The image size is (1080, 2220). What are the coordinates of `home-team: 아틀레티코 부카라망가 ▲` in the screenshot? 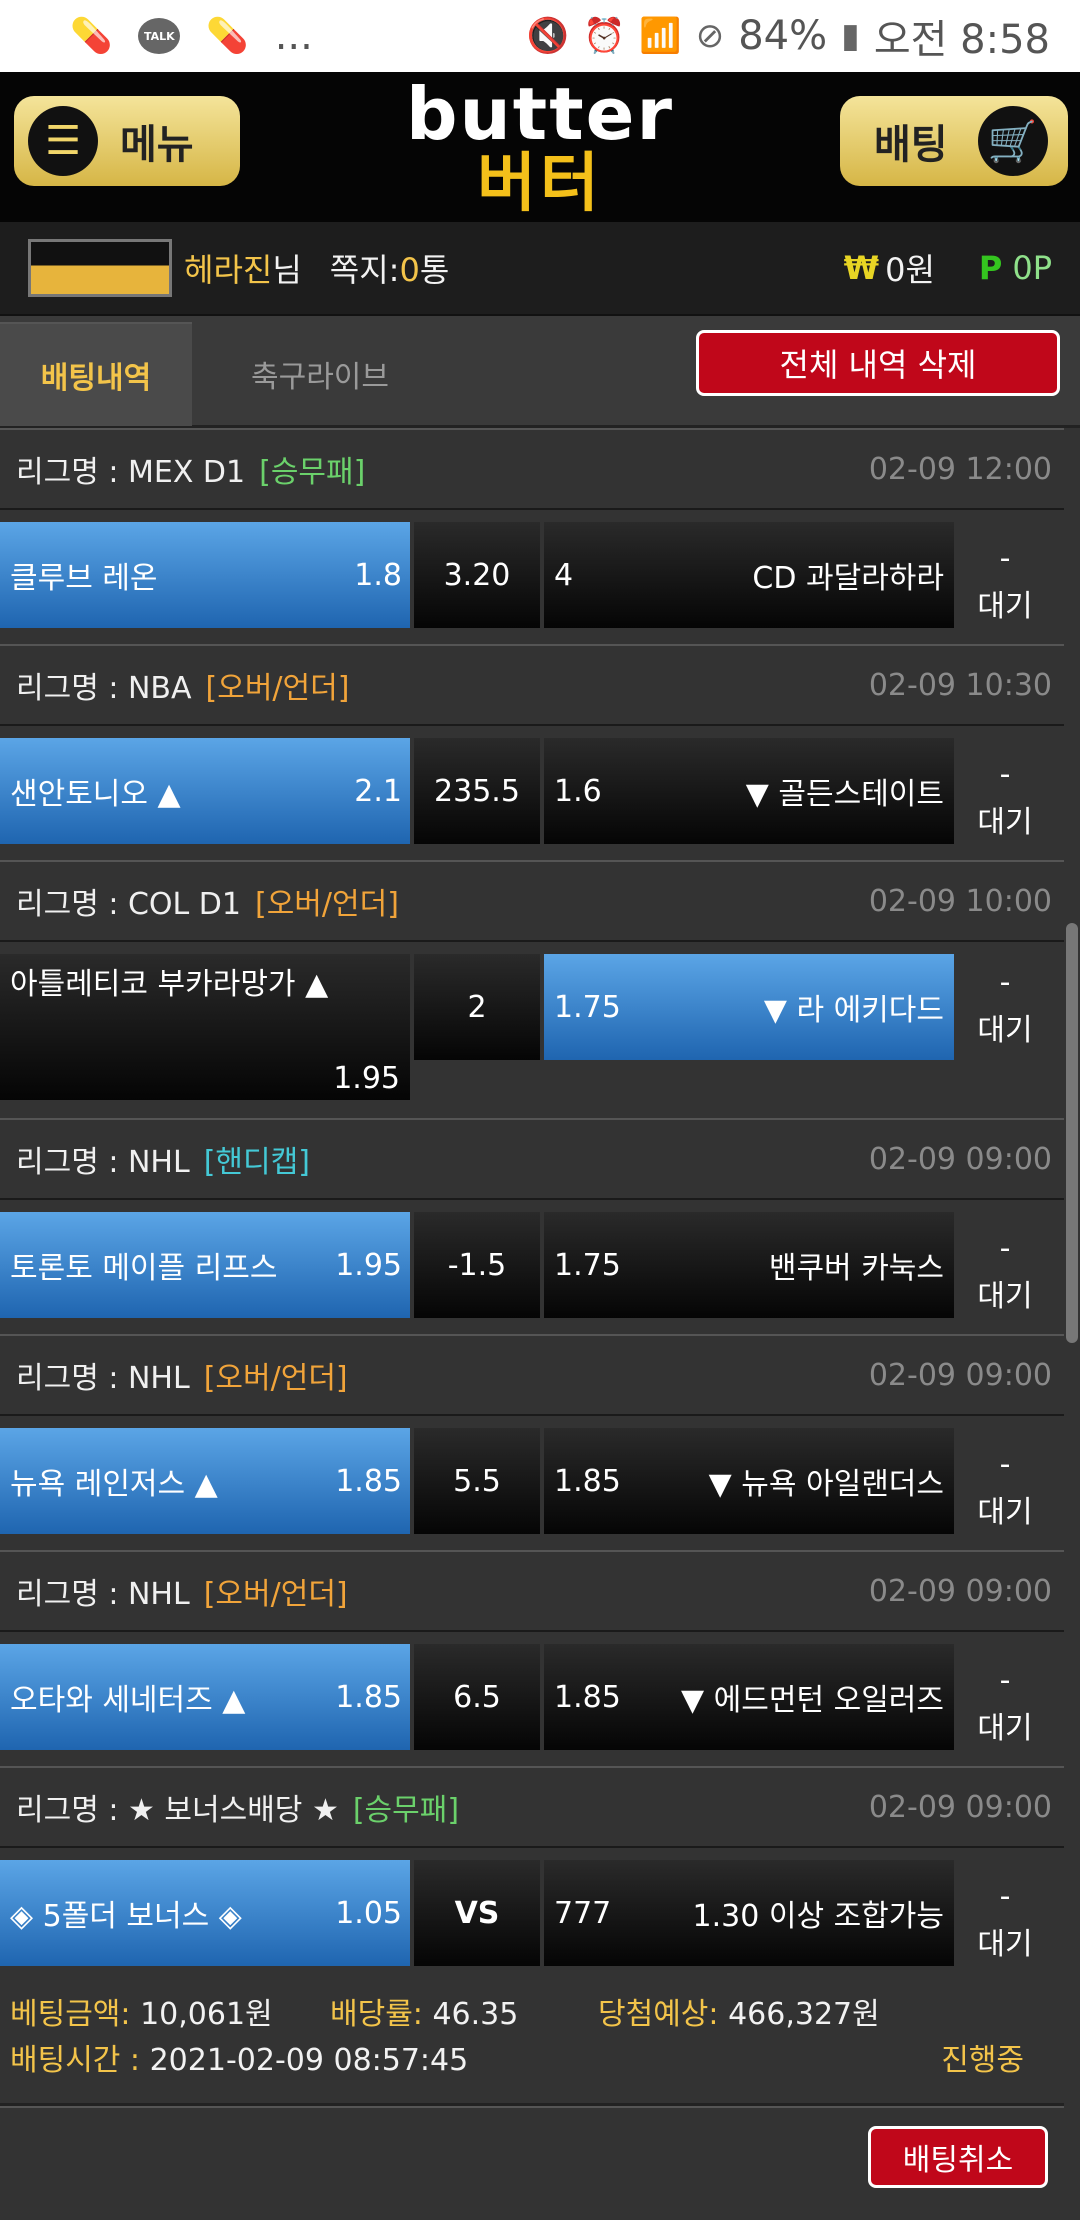 It's located at (169, 984).